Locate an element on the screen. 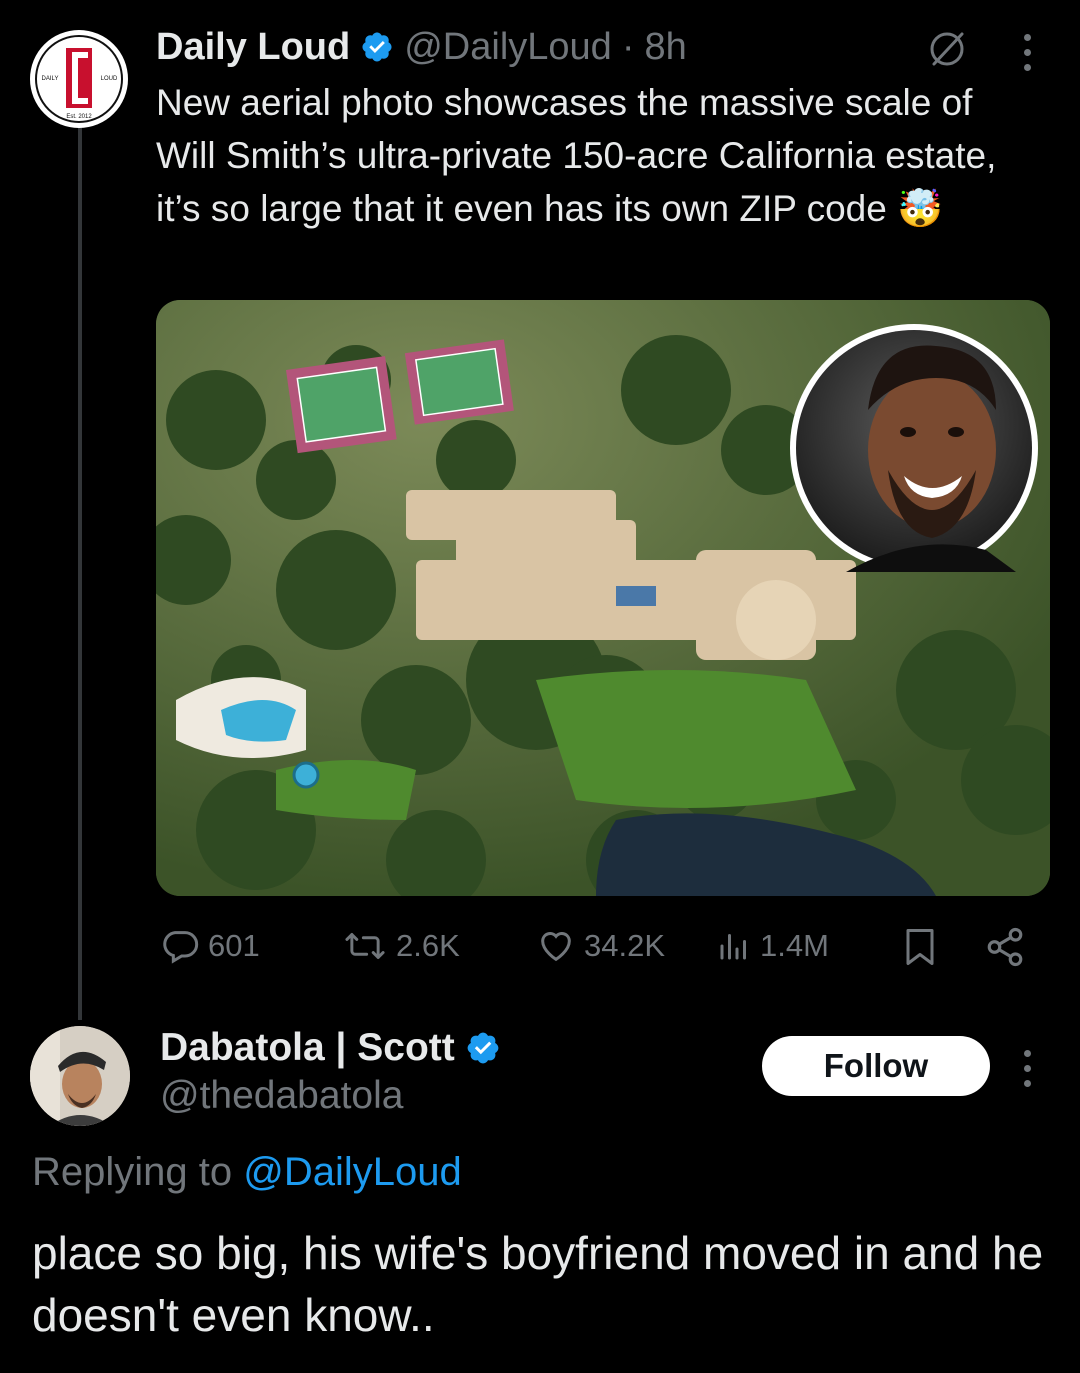 This screenshot has width=1080, height=1373. retweet-action: 2.6K is located at coordinates (401, 946).